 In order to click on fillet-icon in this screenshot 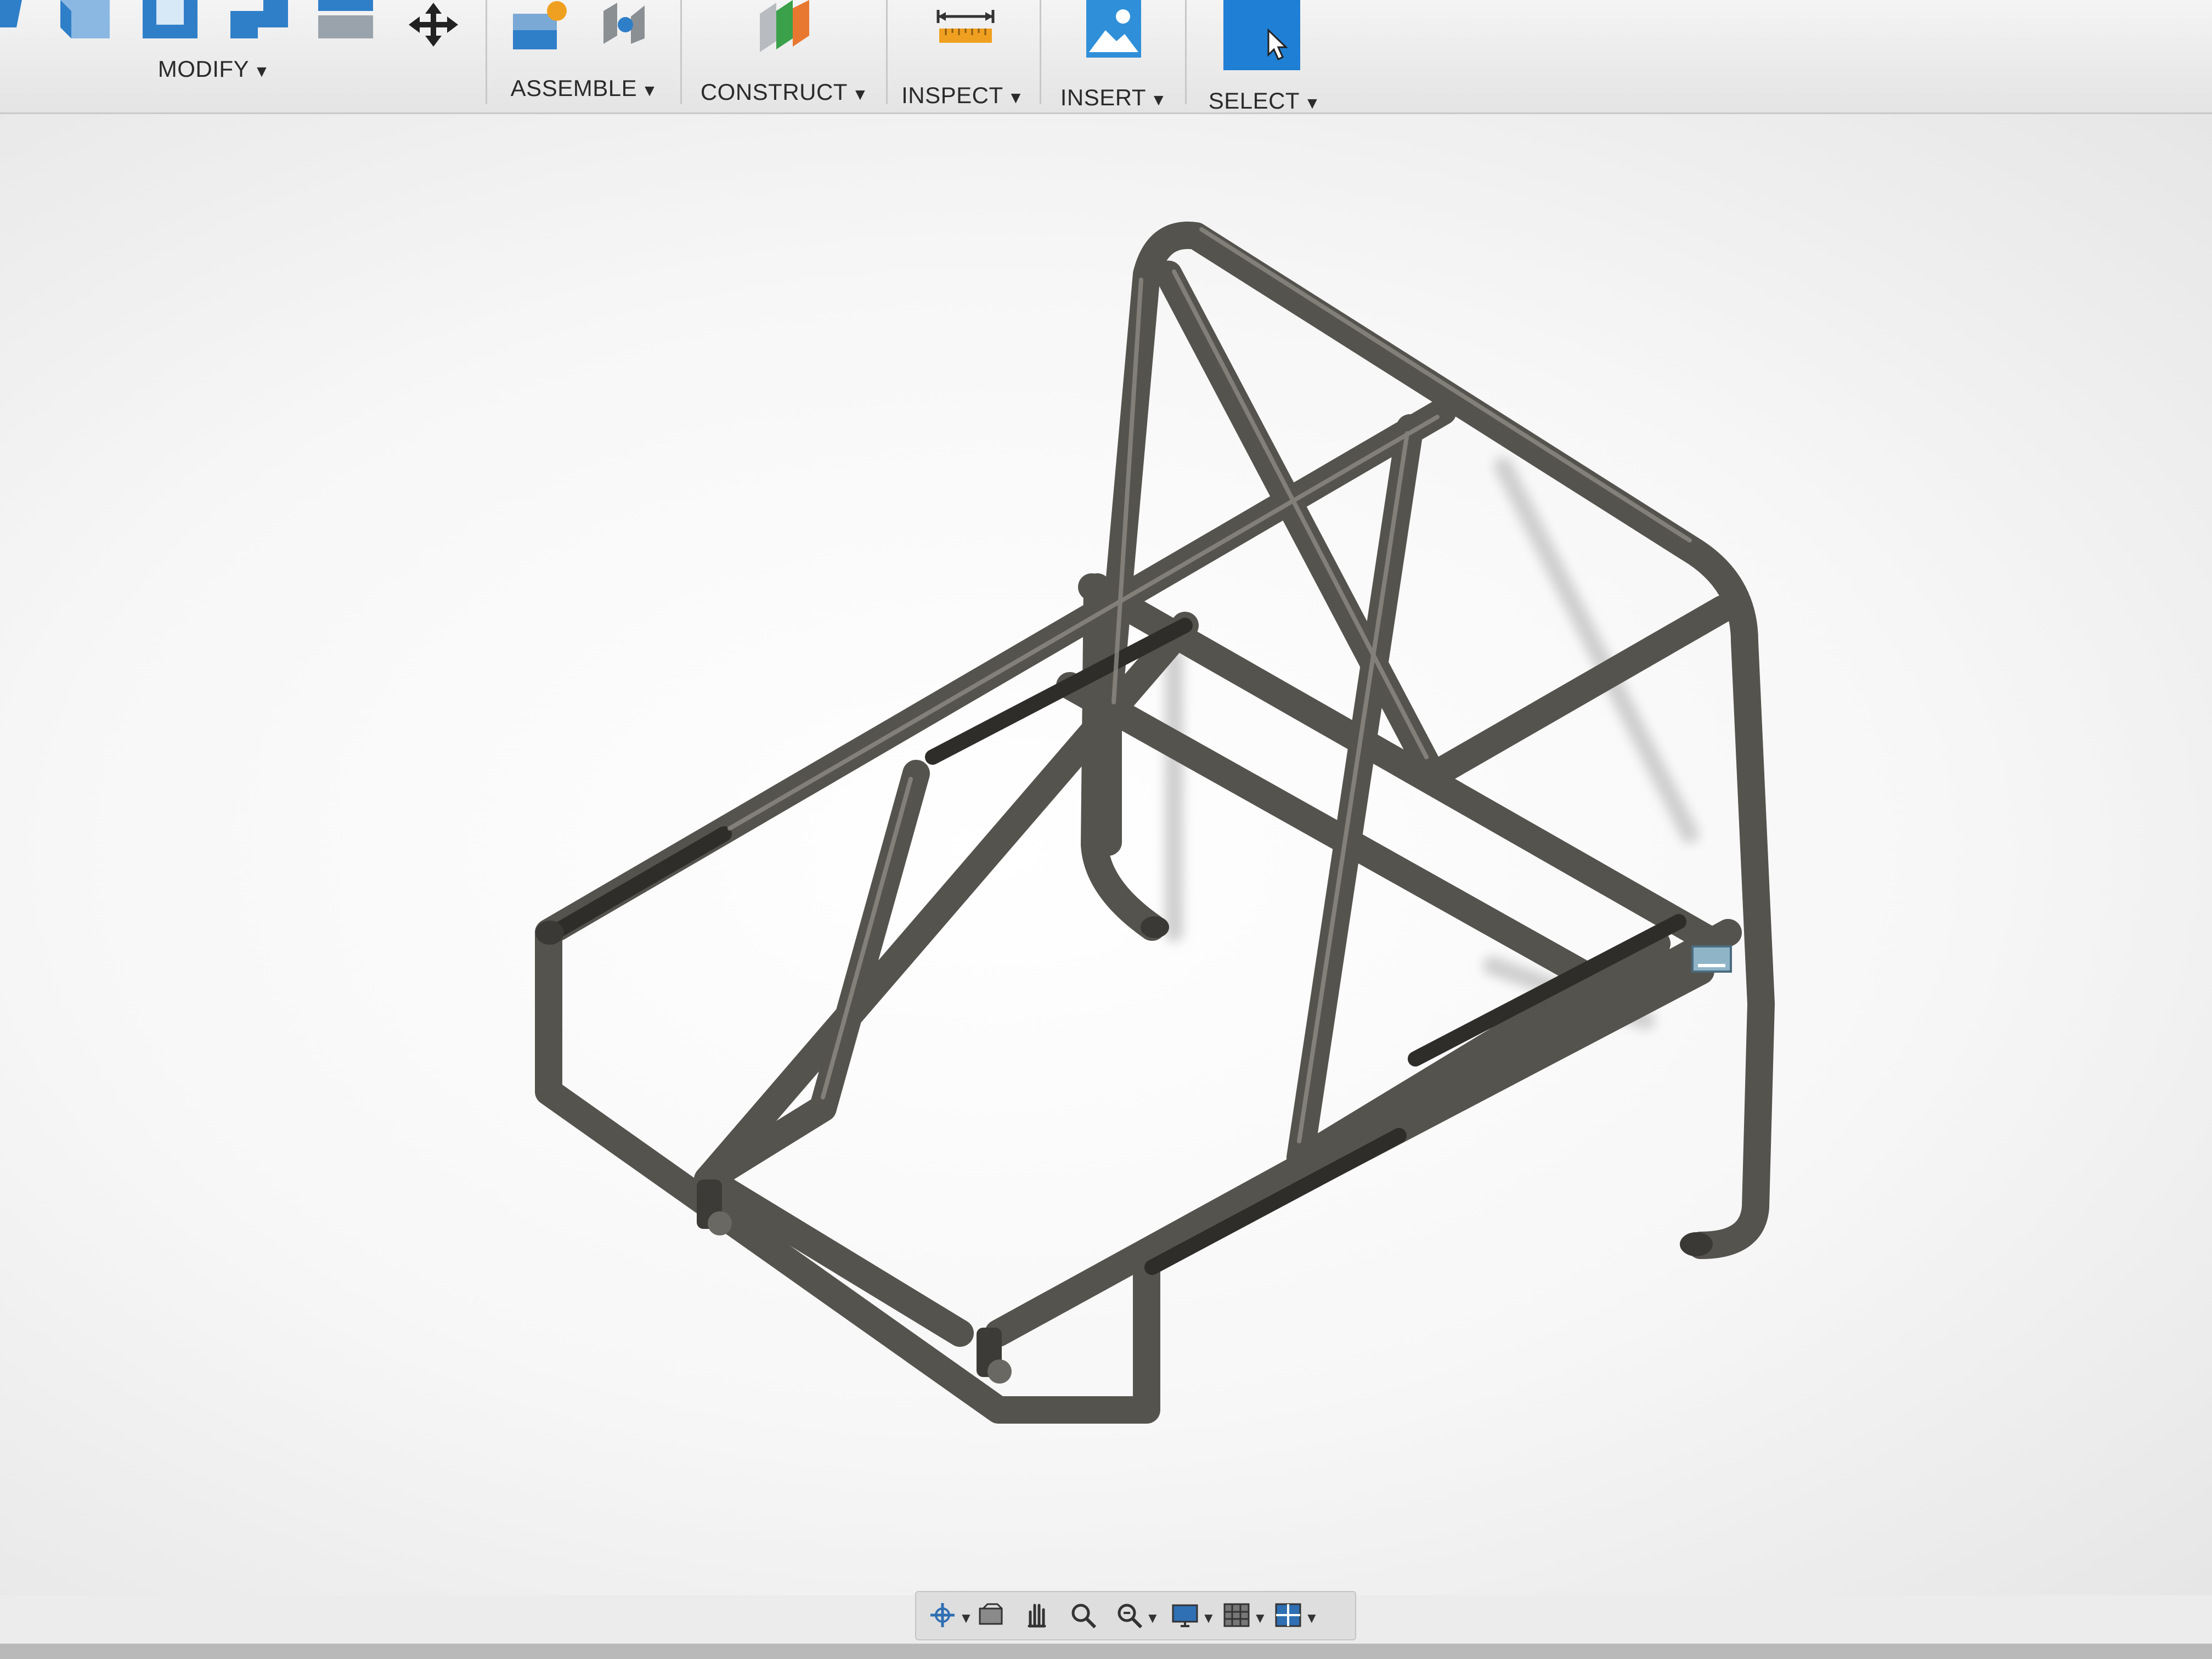, I will do `click(85, 22)`.